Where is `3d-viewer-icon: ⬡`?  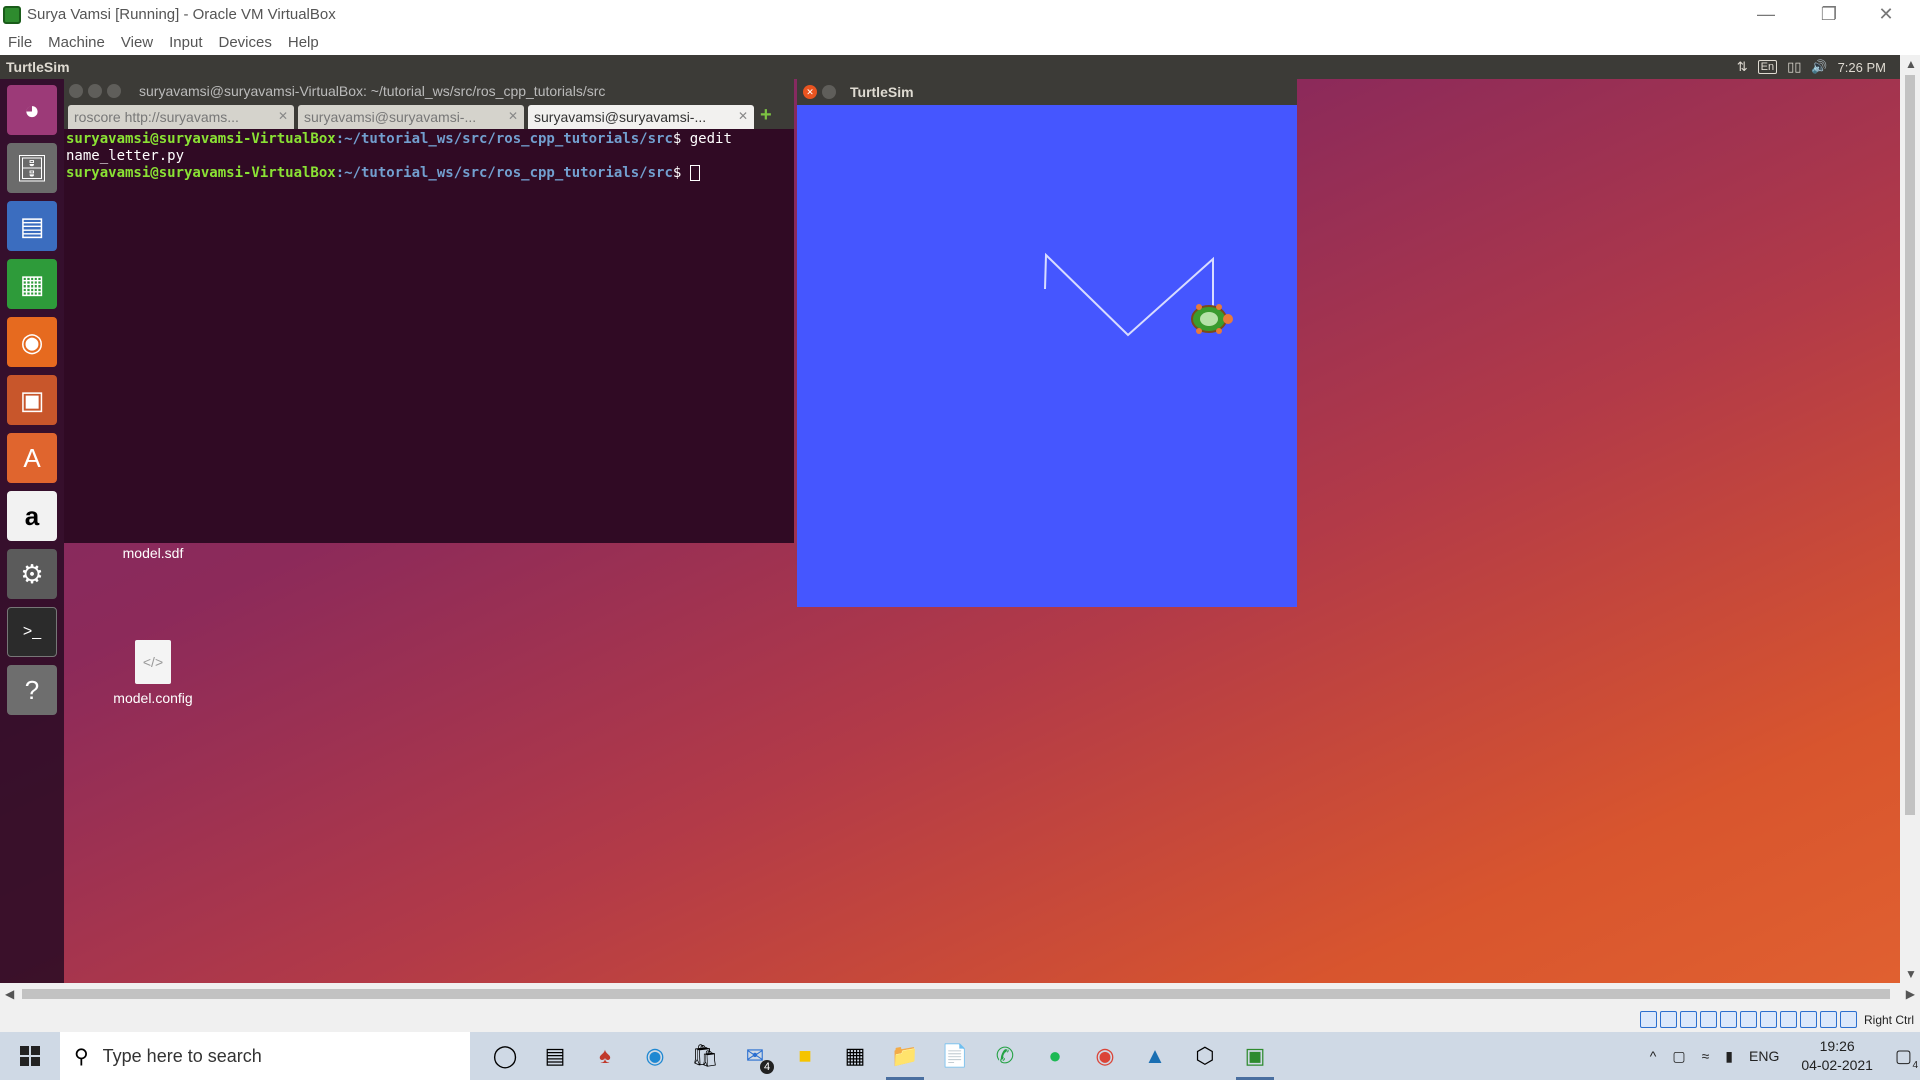
3d-viewer-icon: ⬡ is located at coordinates (1205, 1056).